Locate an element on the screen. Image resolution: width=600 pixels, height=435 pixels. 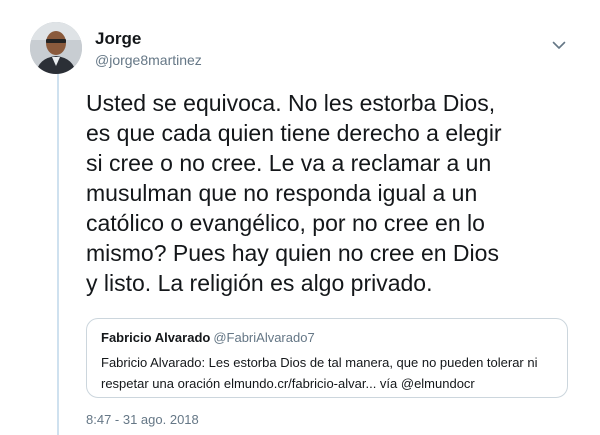
author-handle: @jorge8martinez is located at coordinates (148, 60).